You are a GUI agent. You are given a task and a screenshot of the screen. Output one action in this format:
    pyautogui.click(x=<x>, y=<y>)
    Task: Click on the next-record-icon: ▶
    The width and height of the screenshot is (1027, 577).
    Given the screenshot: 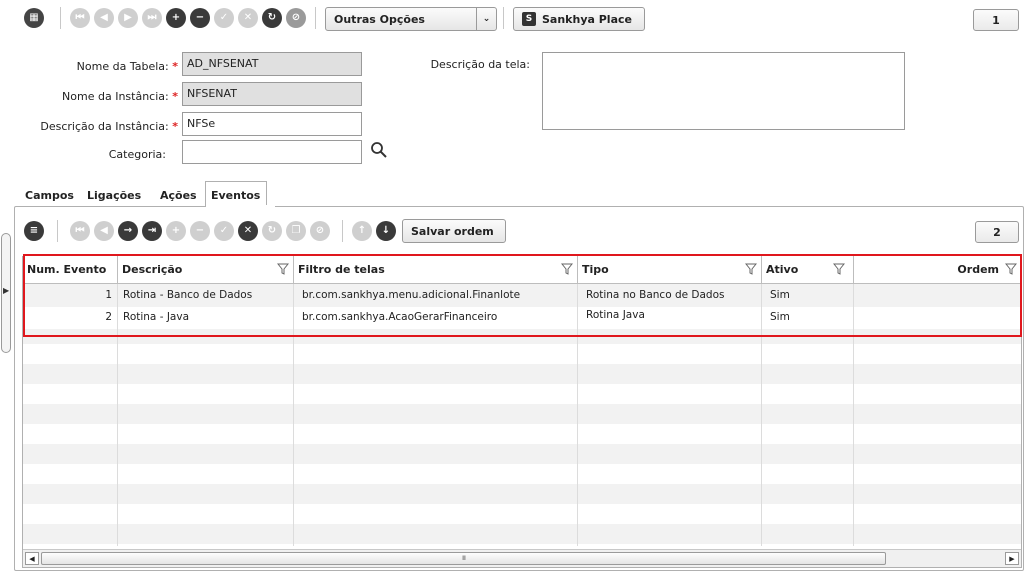 What is the action you would take?
    pyautogui.click(x=128, y=18)
    